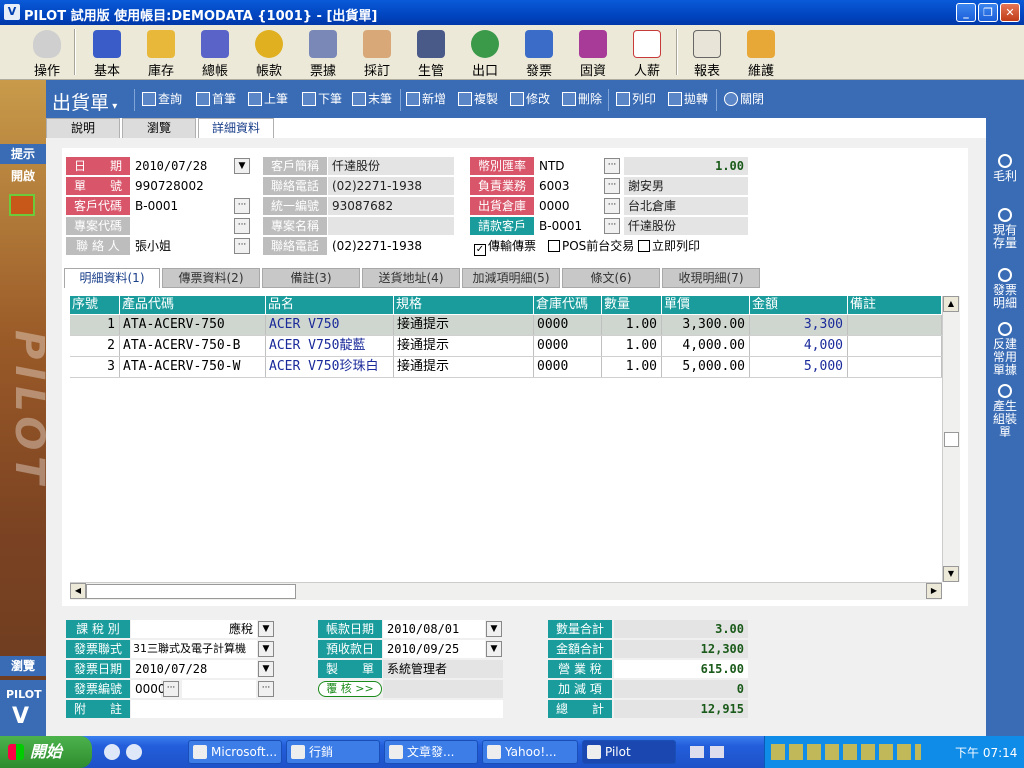 Image resolution: width=1024 pixels, height=768 pixels. What do you see at coordinates (411, 278) in the screenshot?
I see `tab-address: 送貨地址(4)` at bounding box center [411, 278].